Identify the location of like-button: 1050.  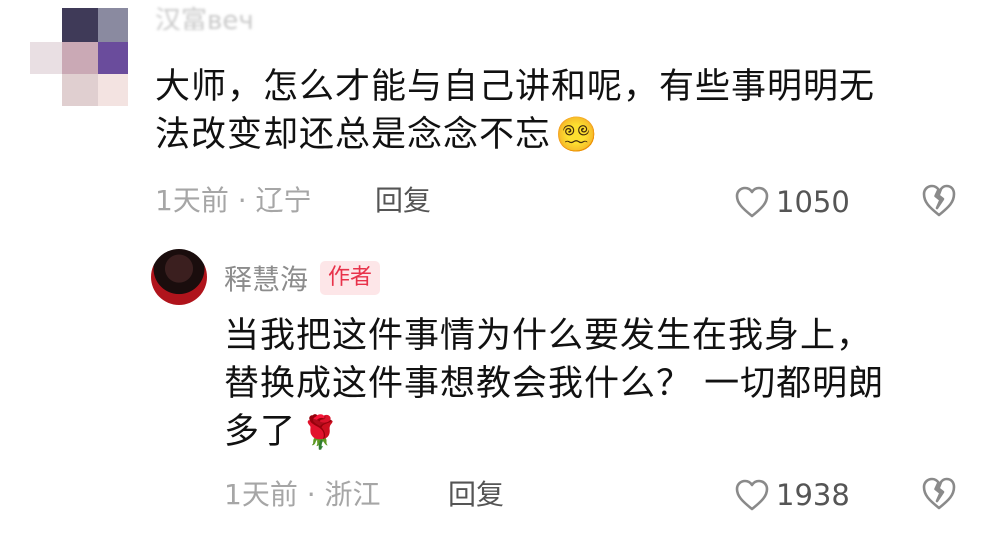
(792, 202).